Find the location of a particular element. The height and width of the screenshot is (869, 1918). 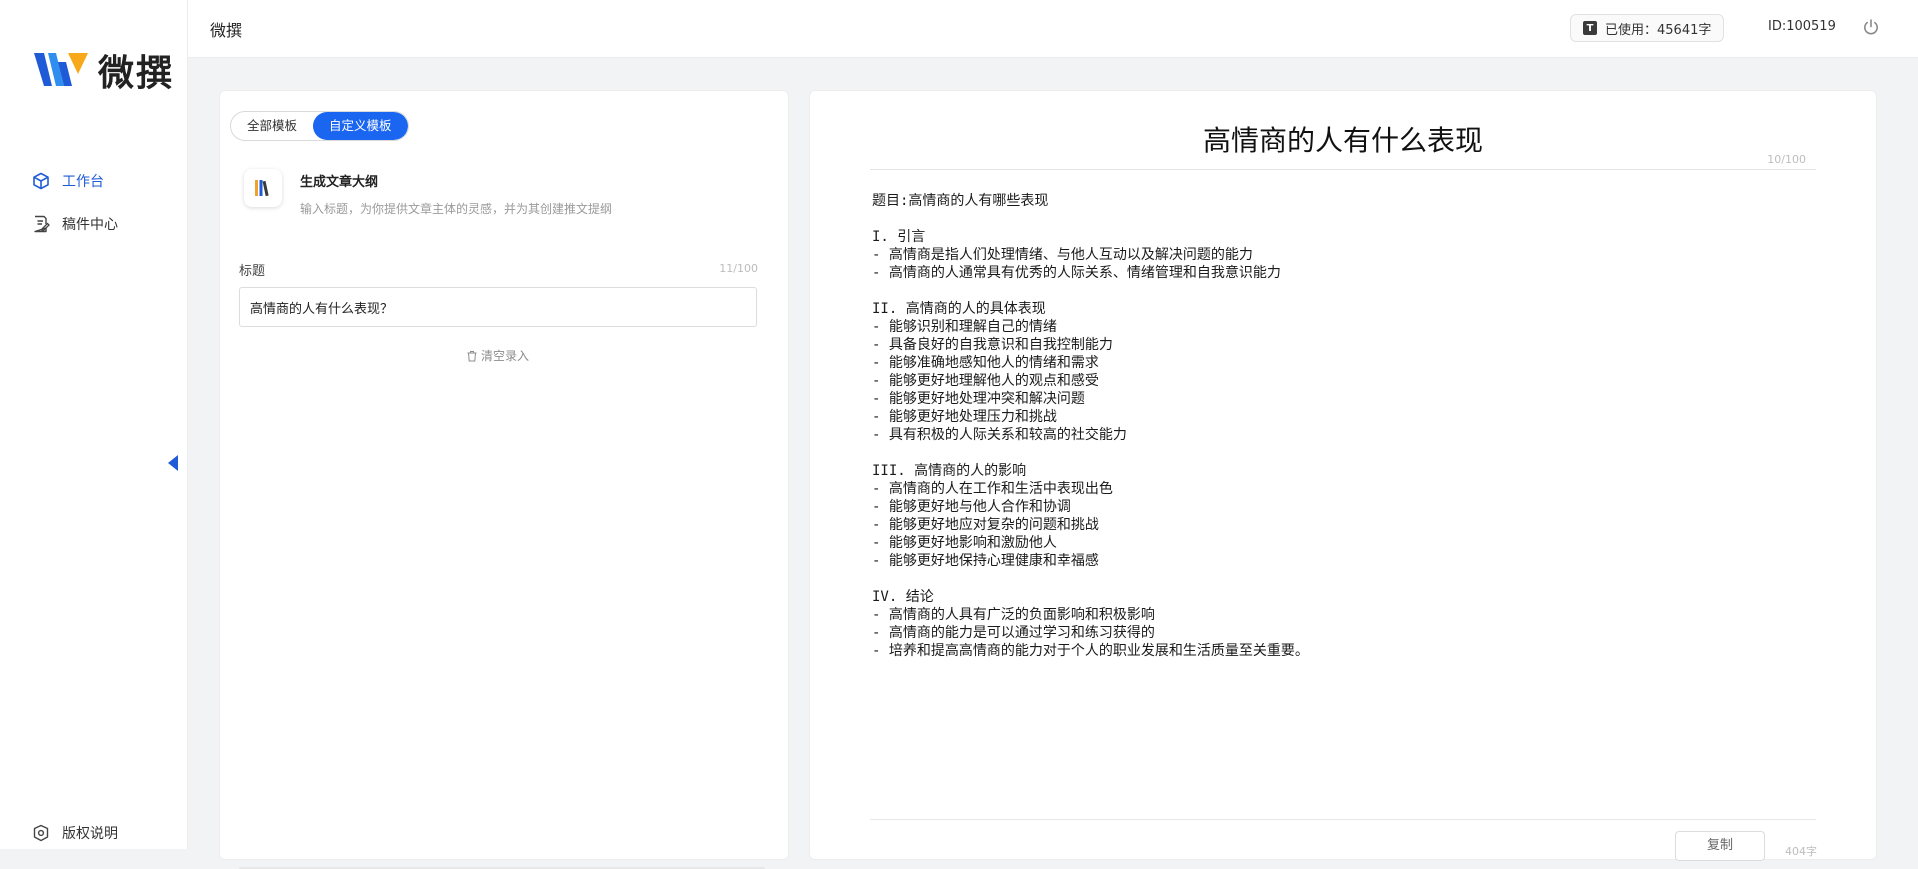

caret-left-icon is located at coordinates (173, 463).